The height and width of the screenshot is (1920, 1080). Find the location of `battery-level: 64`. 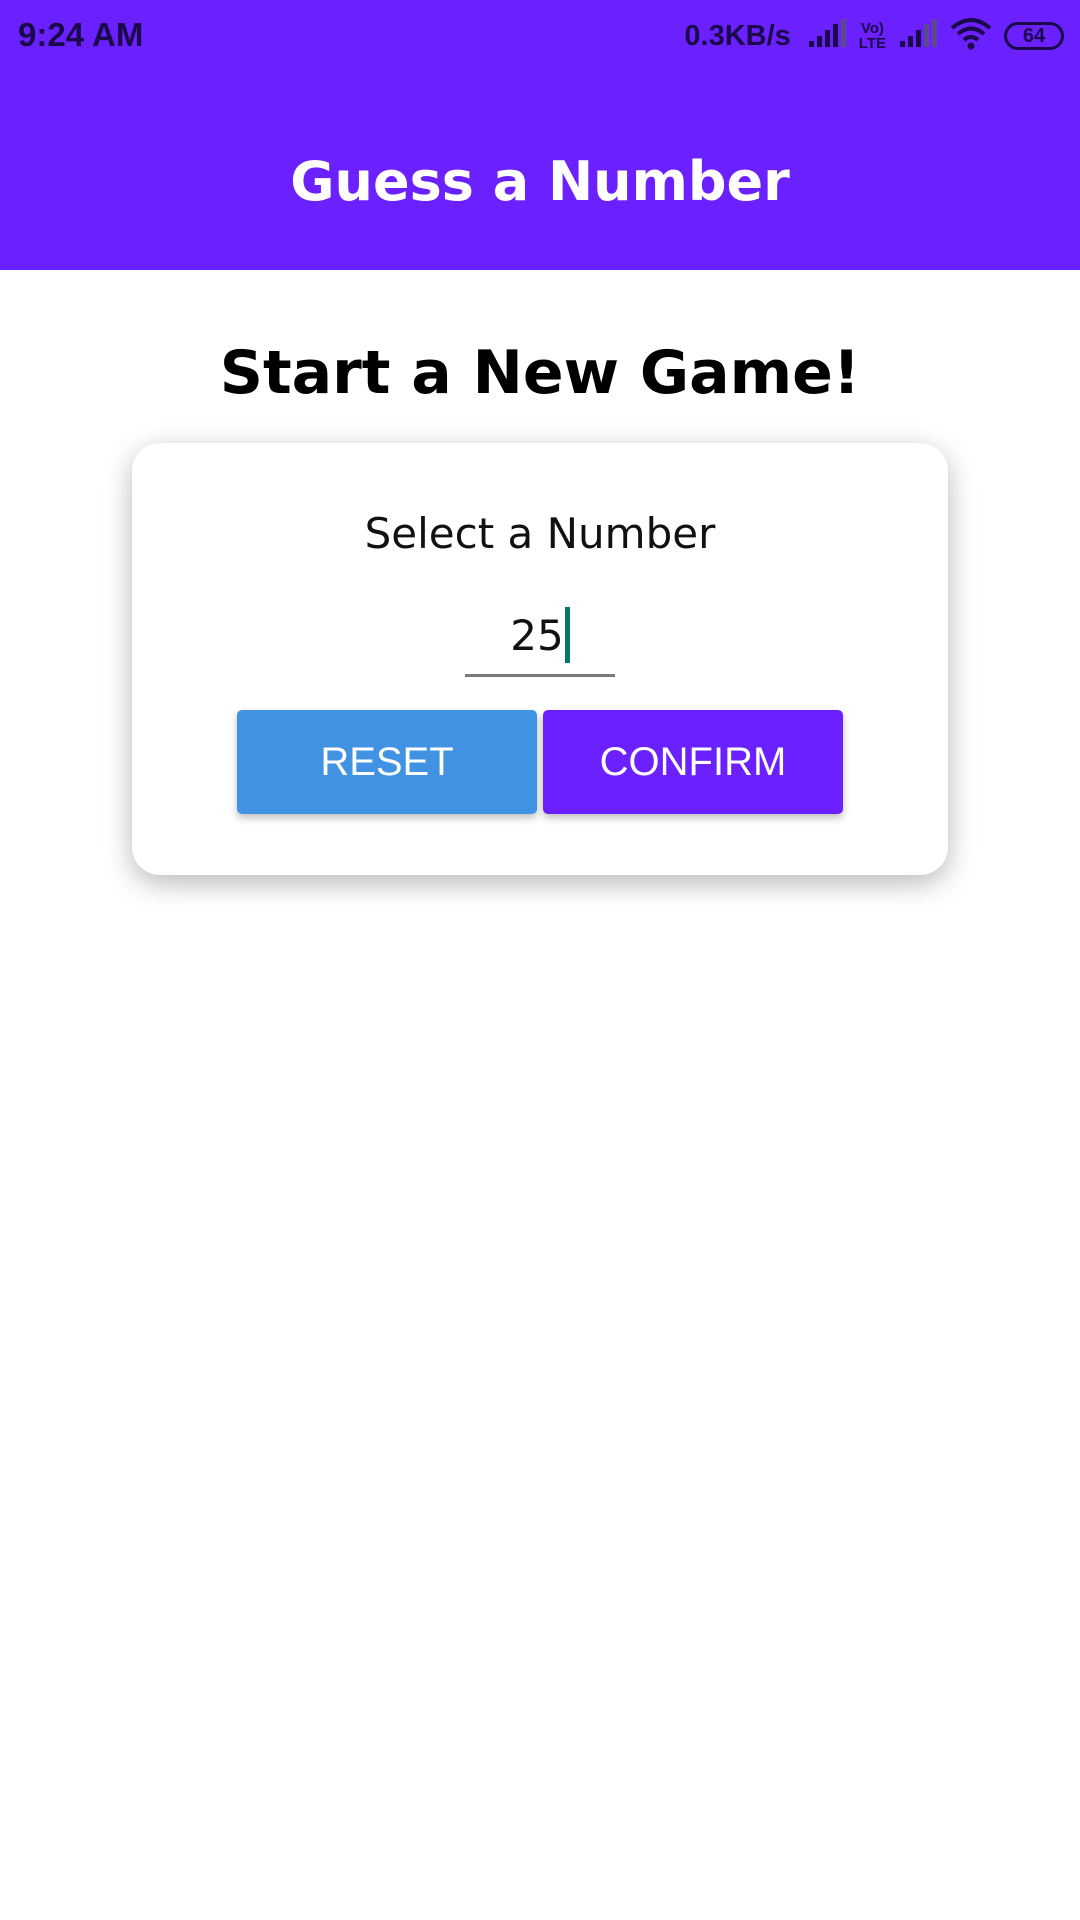

battery-level: 64 is located at coordinates (1034, 36).